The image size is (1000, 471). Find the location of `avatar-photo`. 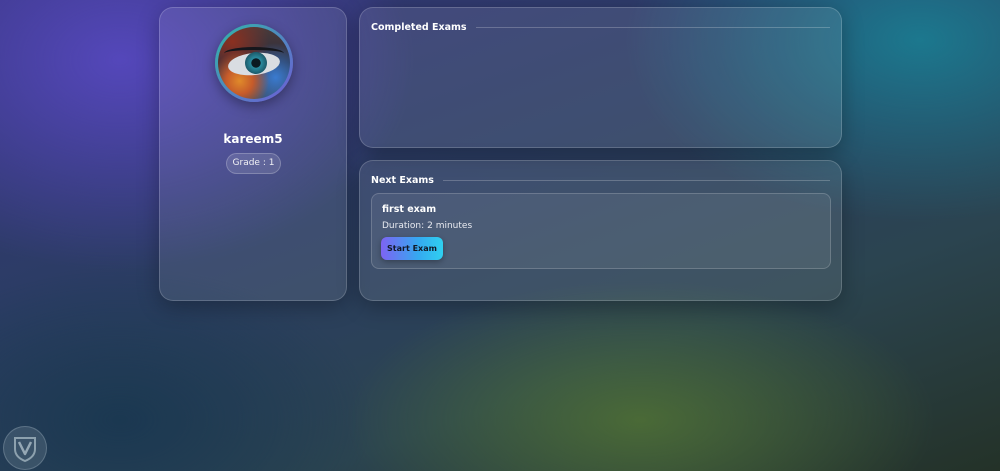

avatar-photo is located at coordinates (254, 63).